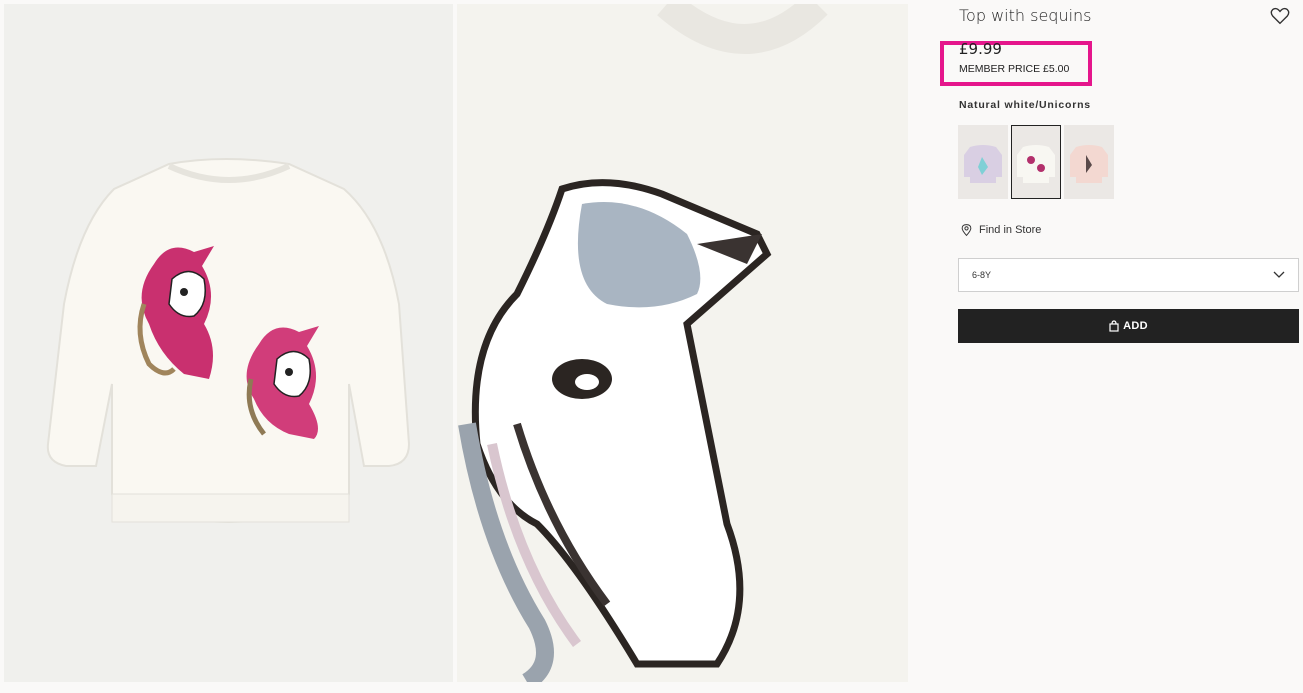 Image resolution: width=1303 pixels, height=693 pixels. I want to click on size-value: 6-8Y, so click(982, 275).